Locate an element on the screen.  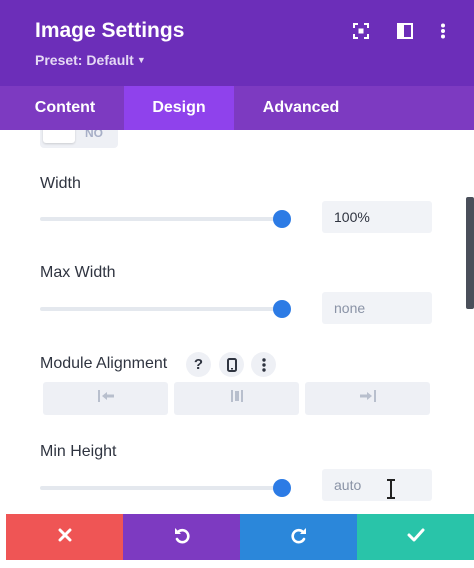
undo-icon is located at coordinates (182, 537).